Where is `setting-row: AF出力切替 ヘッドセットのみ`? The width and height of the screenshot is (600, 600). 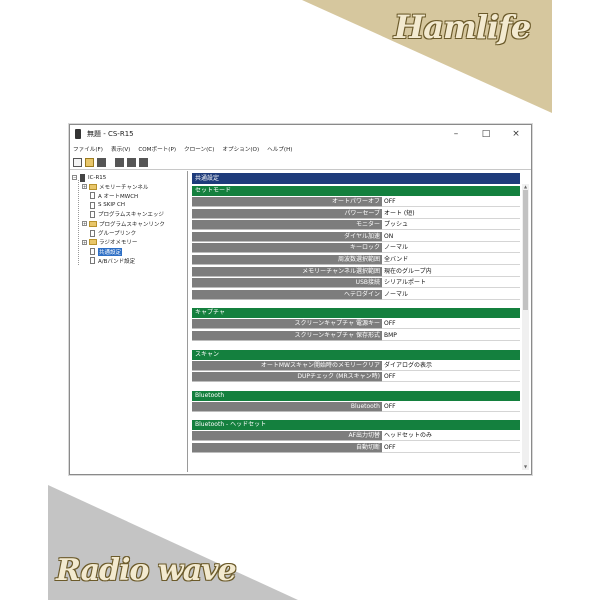
setting-row: AF出力切替 ヘッドセットのみ is located at coordinates (356, 436).